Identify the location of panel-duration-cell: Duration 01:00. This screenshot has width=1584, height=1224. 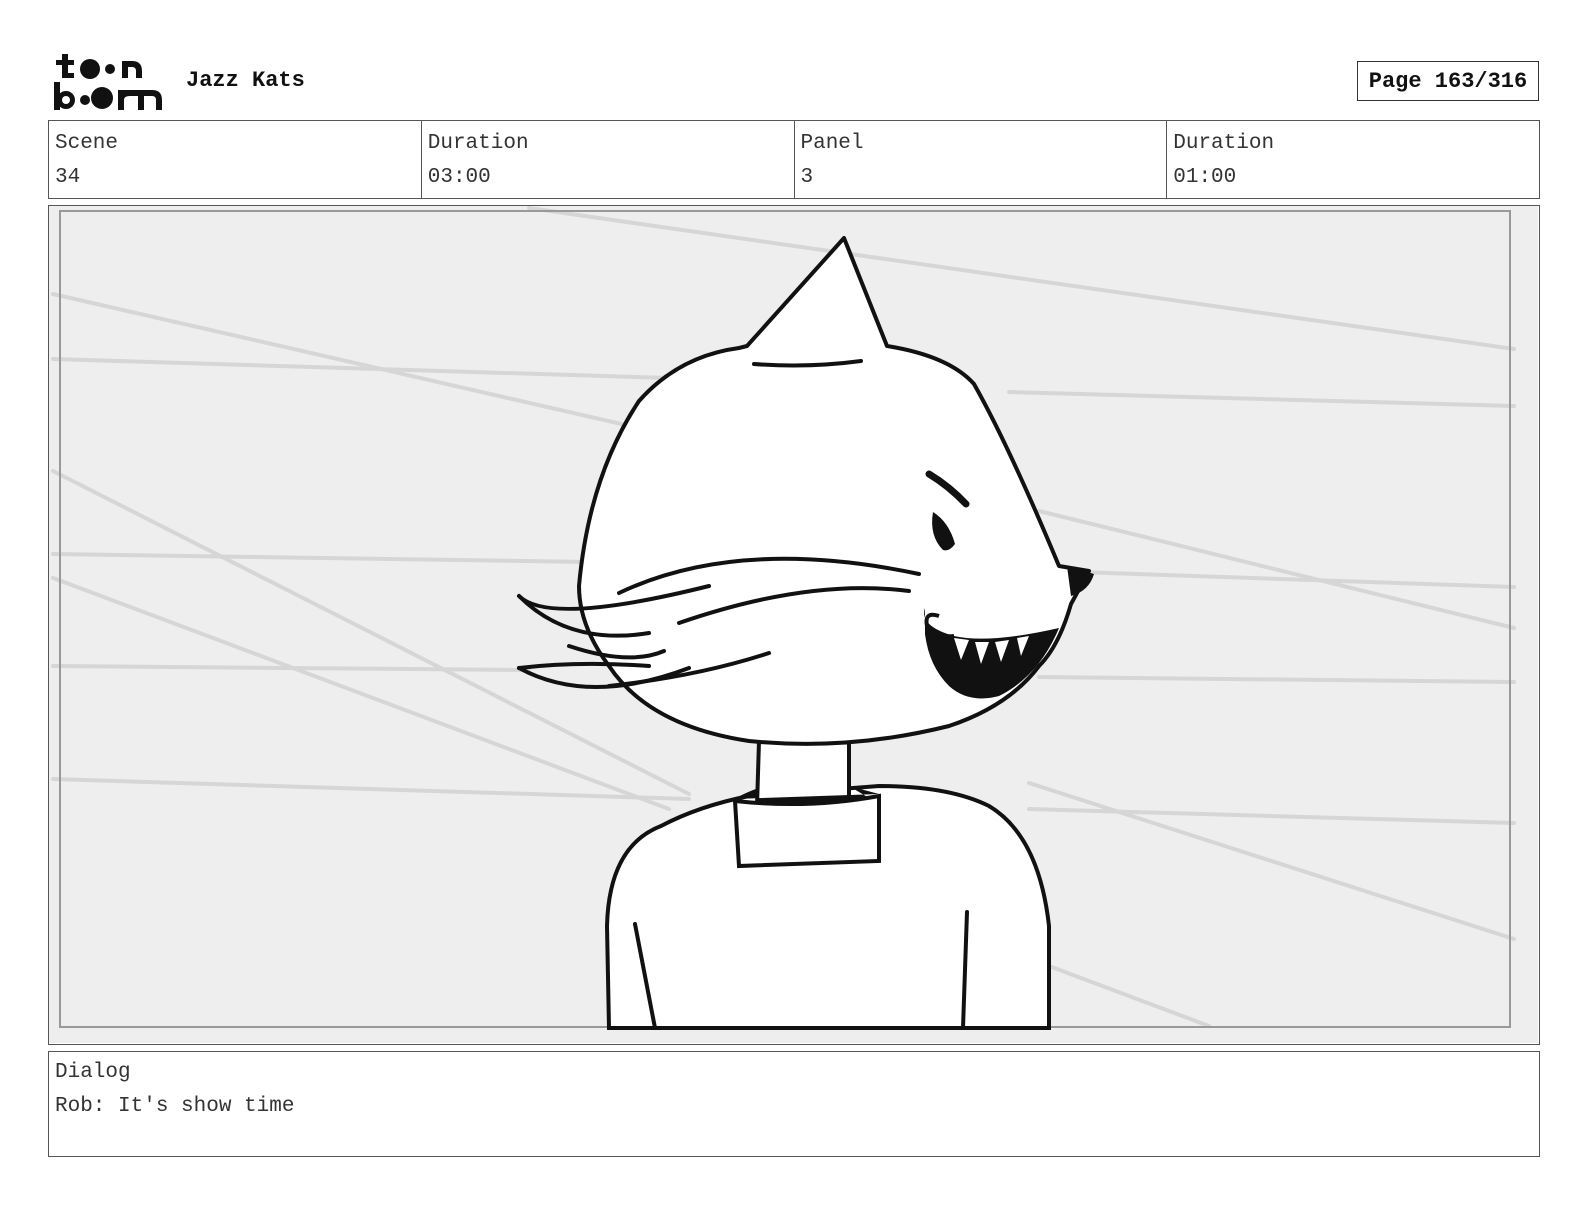
(1353, 159).